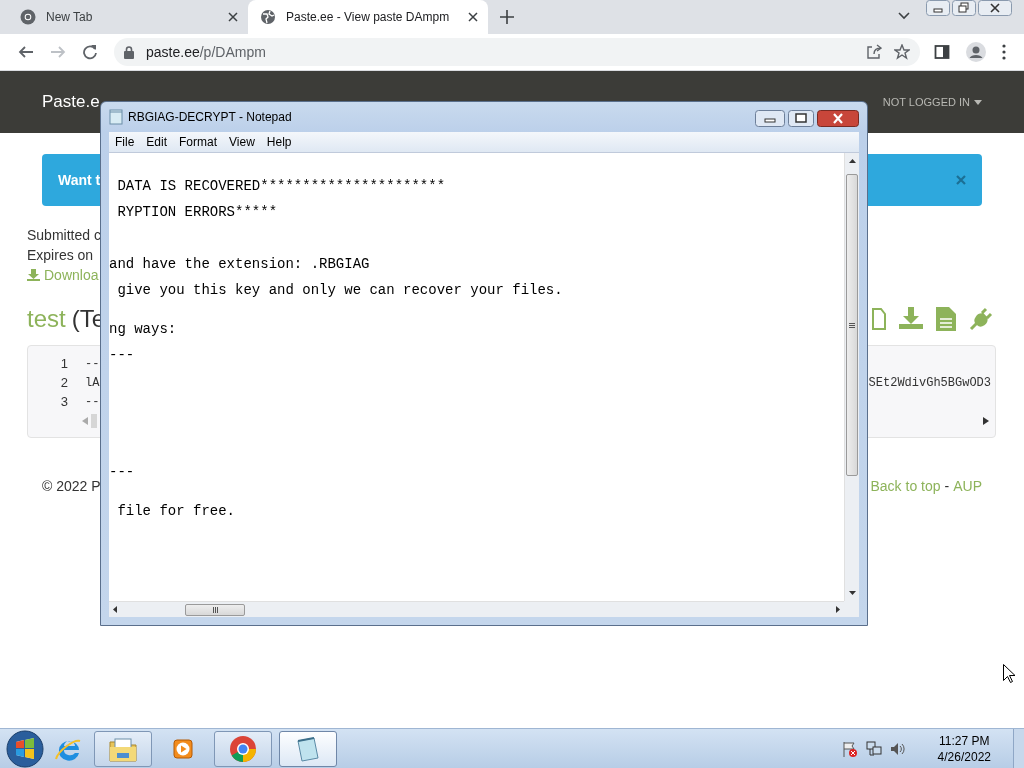 The height and width of the screenshot is (768, 1024). Describe the element at coordinates (851, 377) in the screenshot. I see `vertical-scrollbar` at that location.